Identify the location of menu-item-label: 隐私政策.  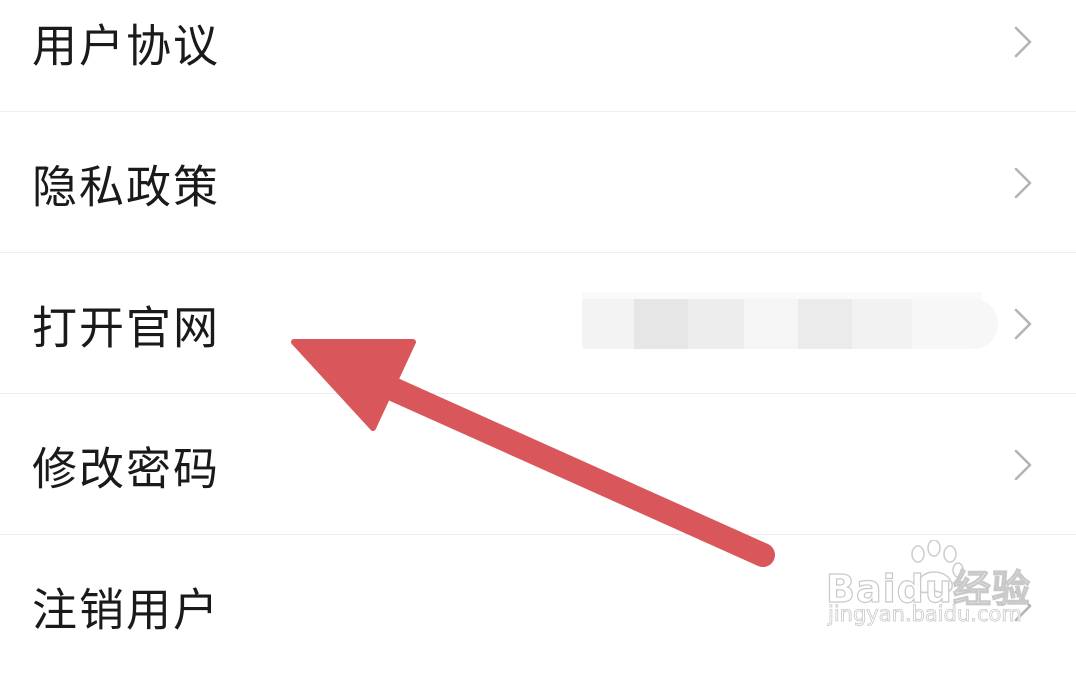
(126, 186).